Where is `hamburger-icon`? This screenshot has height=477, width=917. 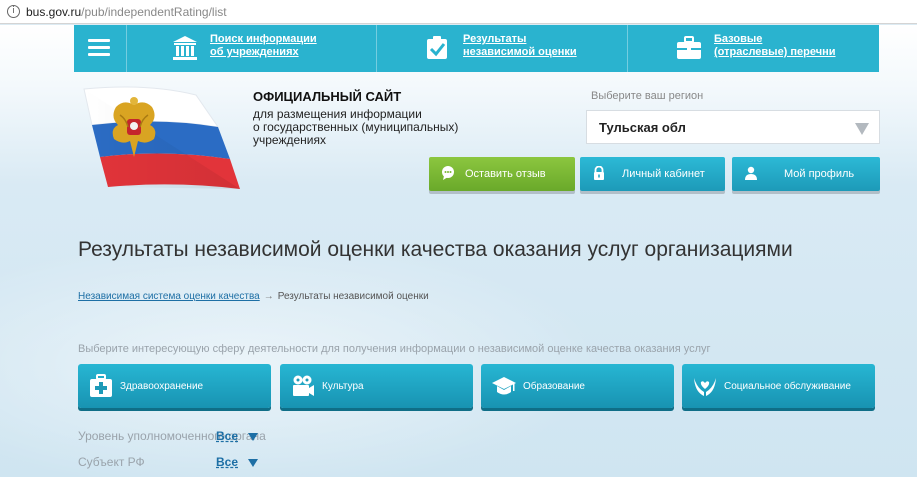
hamburger-icon is located at coordinates (99, 48).